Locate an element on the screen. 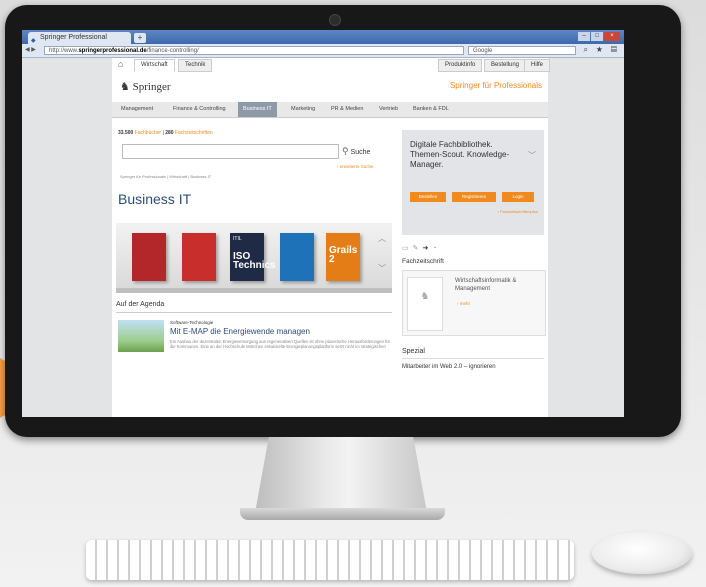 This screenshot has height=587, width=706. url-path: /finance-controlling/ is located at coordinates (172, 51).